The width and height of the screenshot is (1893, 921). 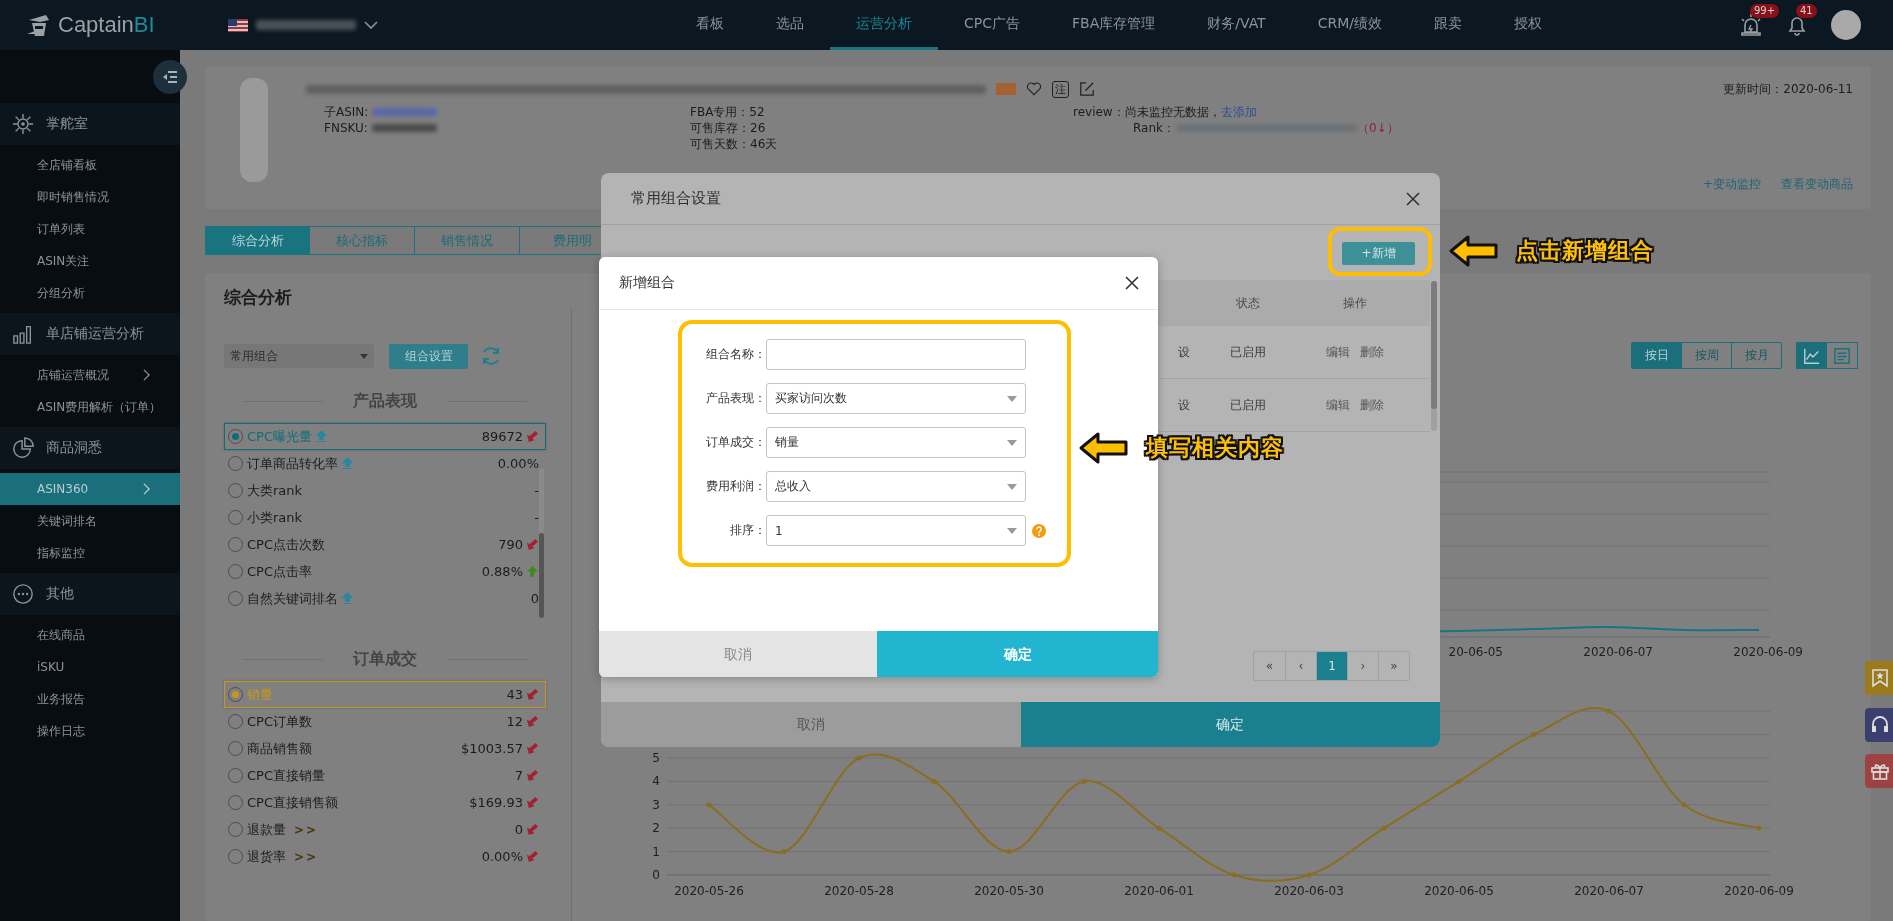 What do you see at coordinates (385, 694) in the screenshot?
I see `metric-row: 销量 43` at bounding box center [385, 694].